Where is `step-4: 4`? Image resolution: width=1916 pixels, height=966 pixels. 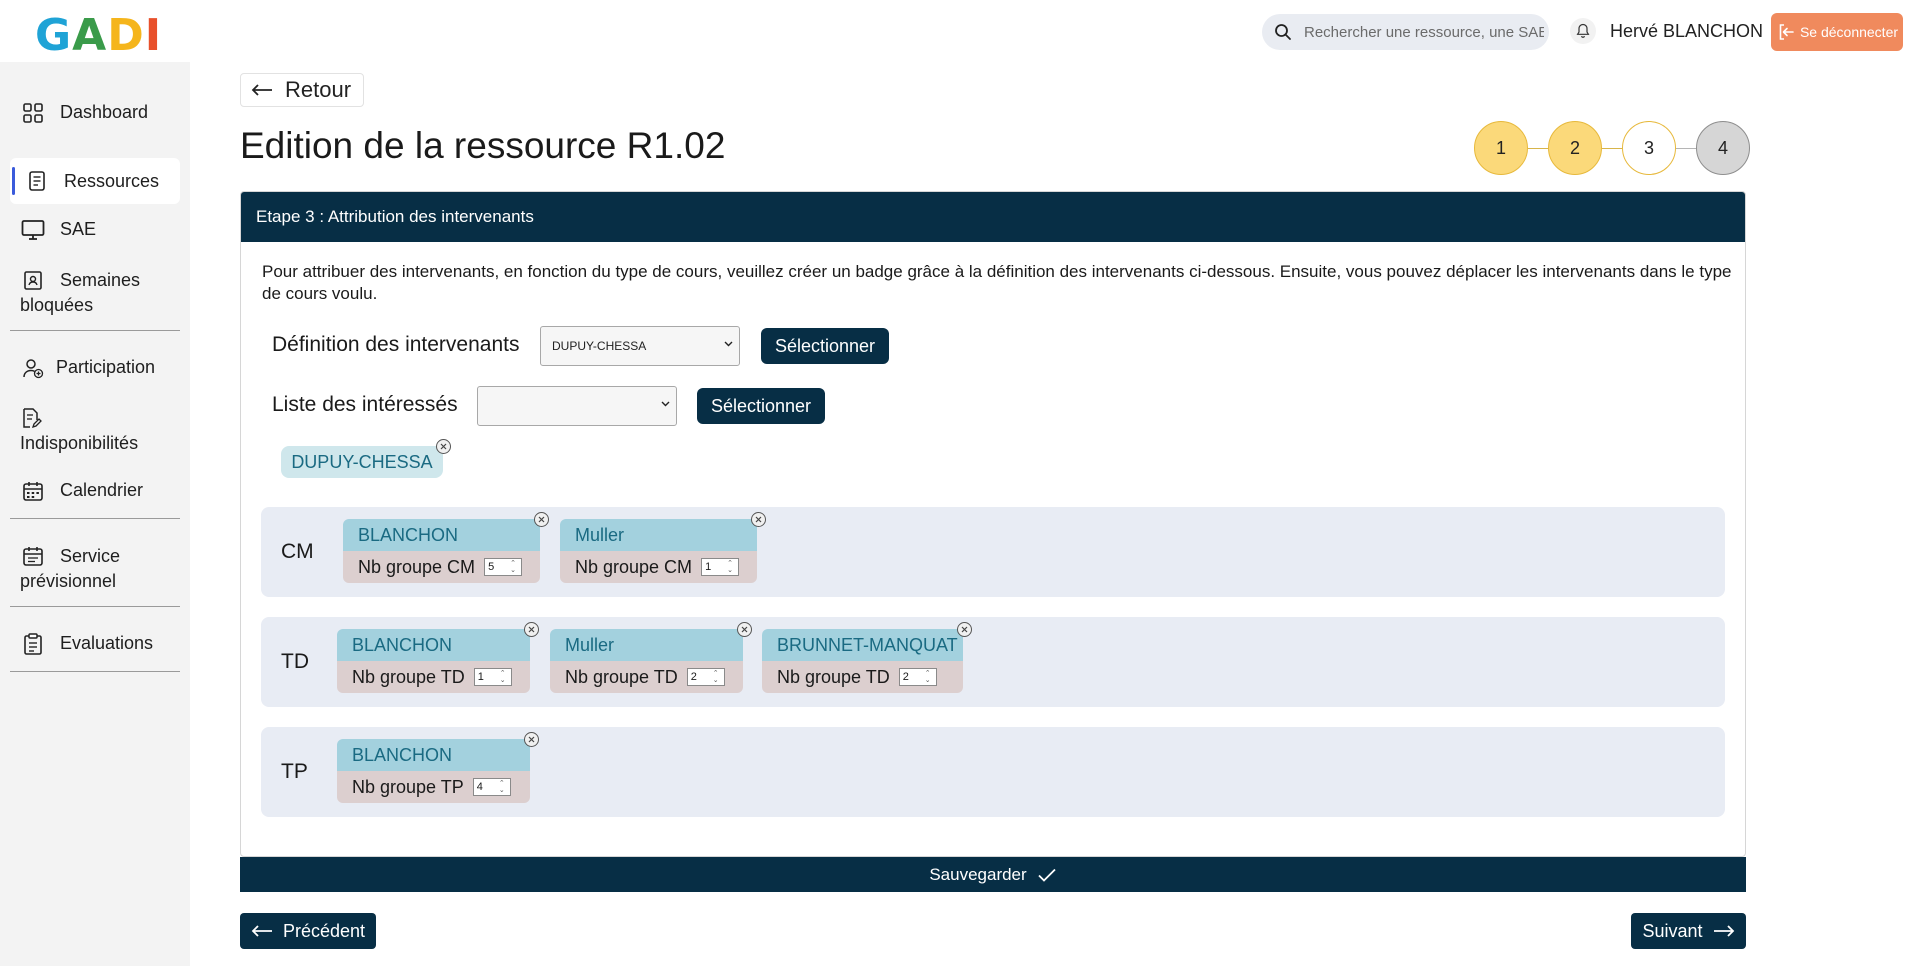
step-4: 4 is located at coordinates (1723, 148).